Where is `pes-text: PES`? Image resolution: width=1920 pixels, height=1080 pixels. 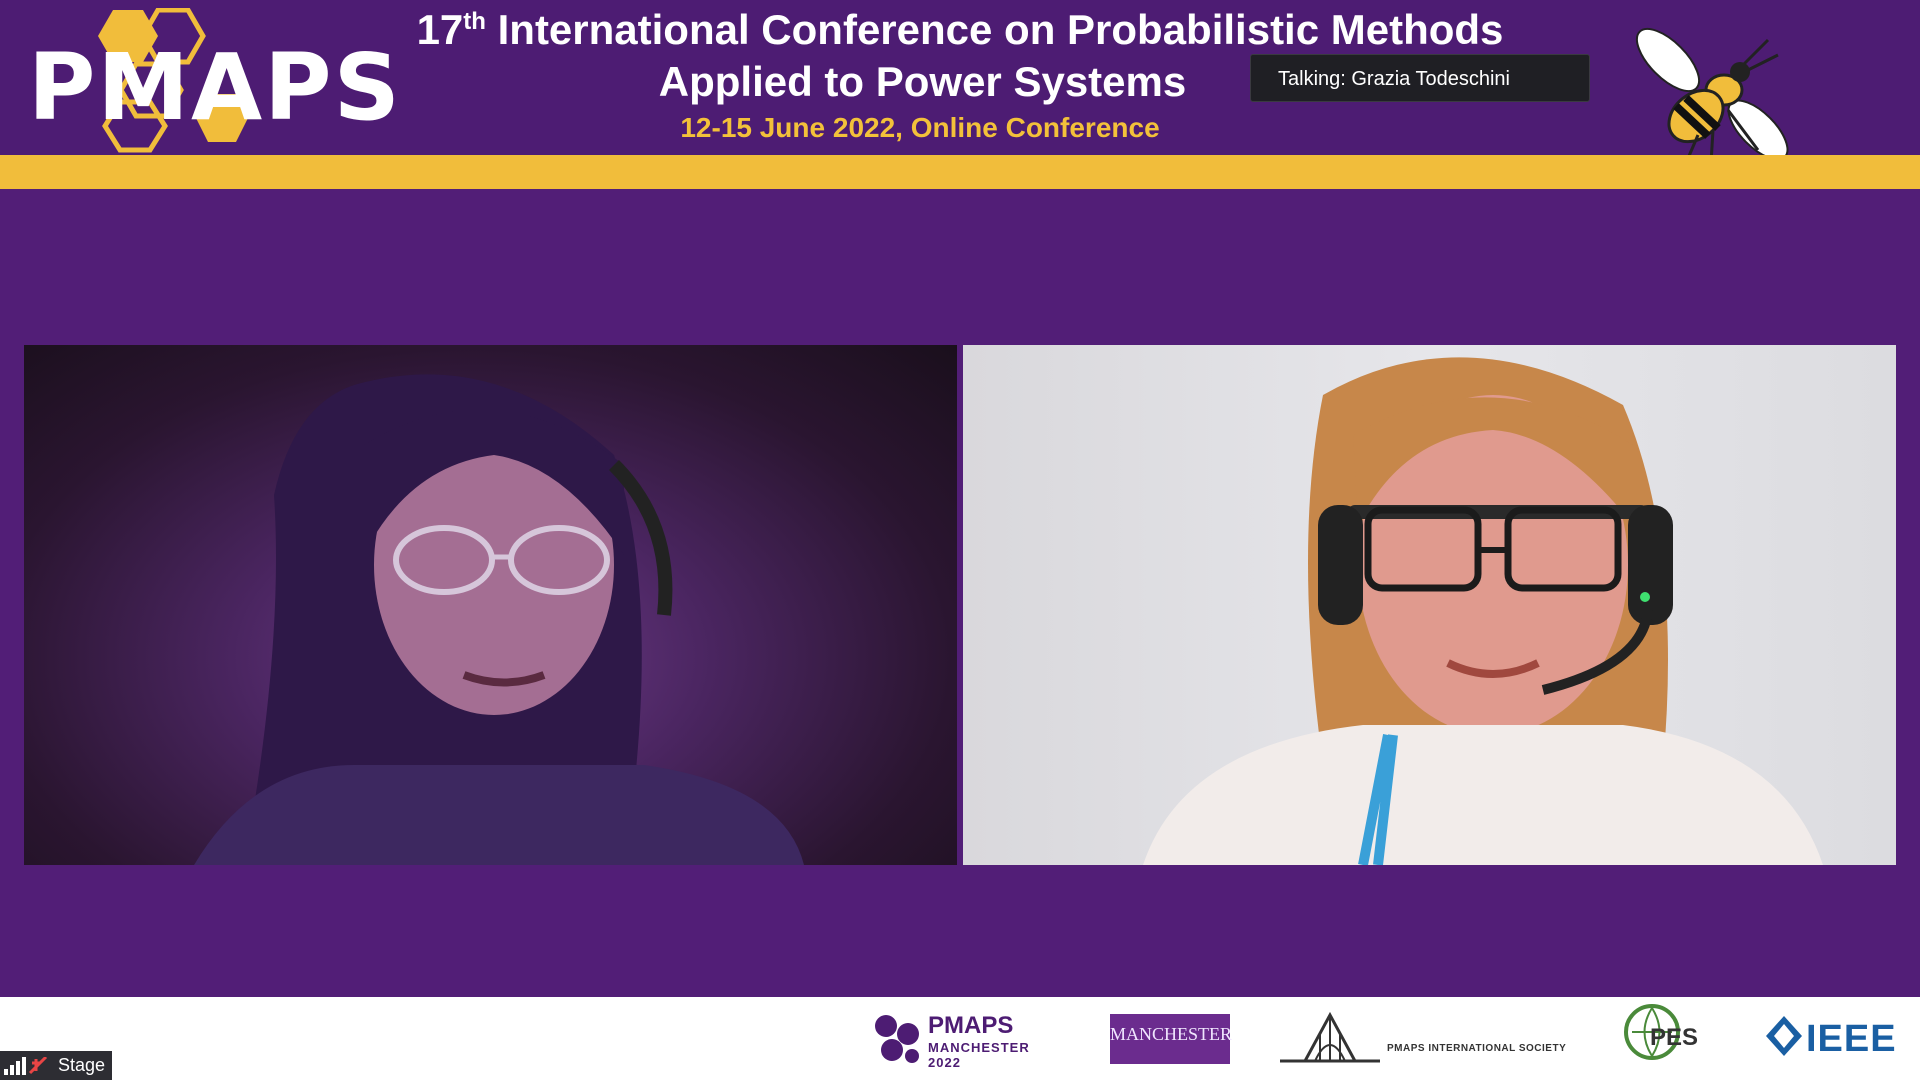 pes-text: PES is located at coordinates (1674, 1037).